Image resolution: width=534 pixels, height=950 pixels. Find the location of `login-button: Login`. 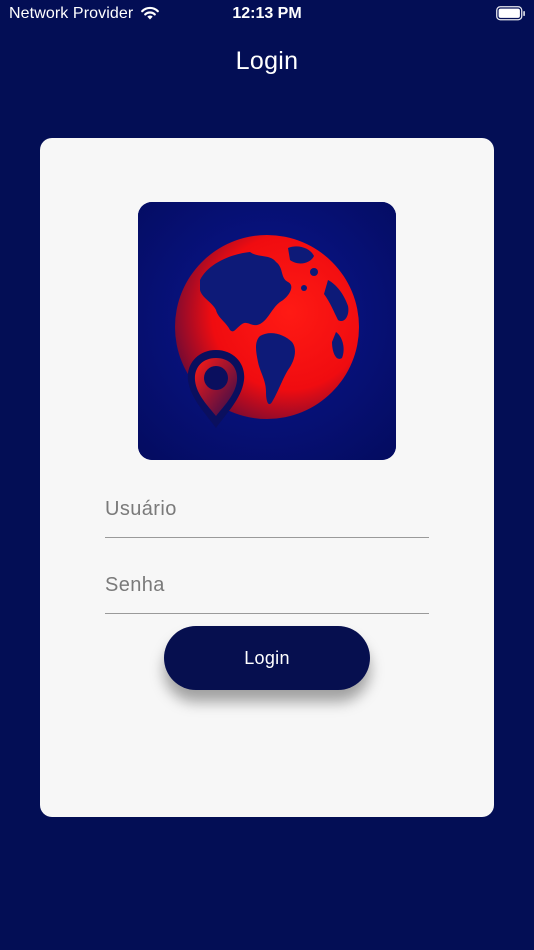

login-button: Login is located at coordinates (267, 658).